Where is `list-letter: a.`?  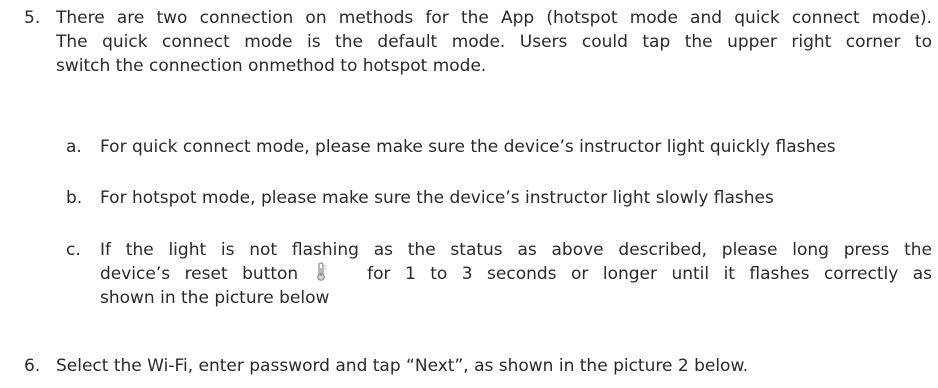 list-letter: a. is located at coordinates (74, 147).